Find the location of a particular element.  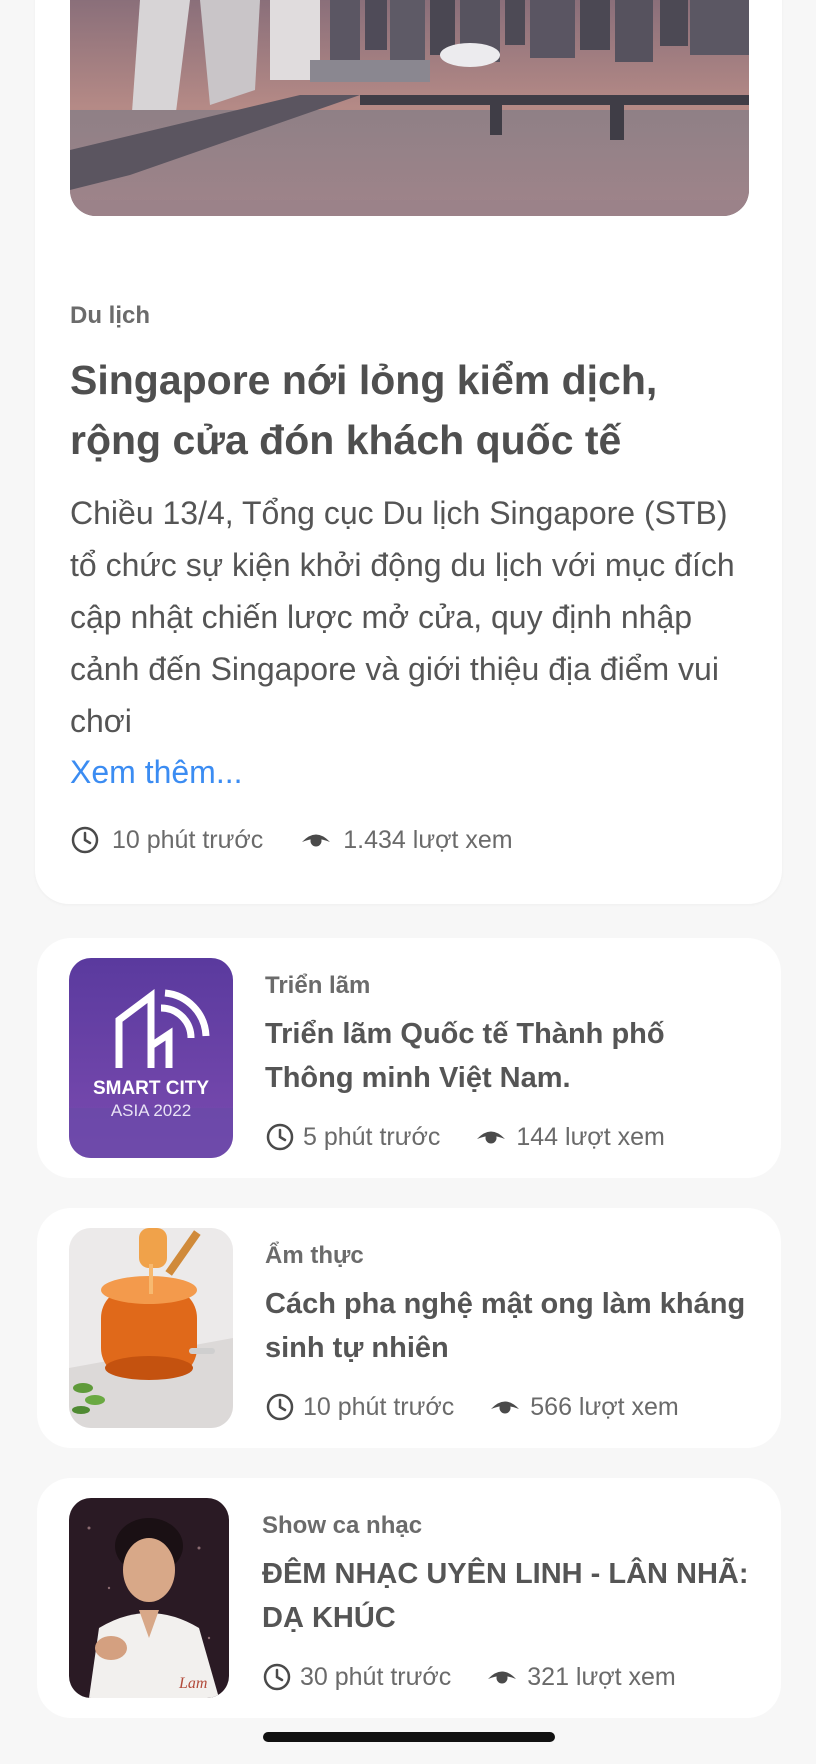

article-category: Ẩm thực is located at coordinates (314, 1255).